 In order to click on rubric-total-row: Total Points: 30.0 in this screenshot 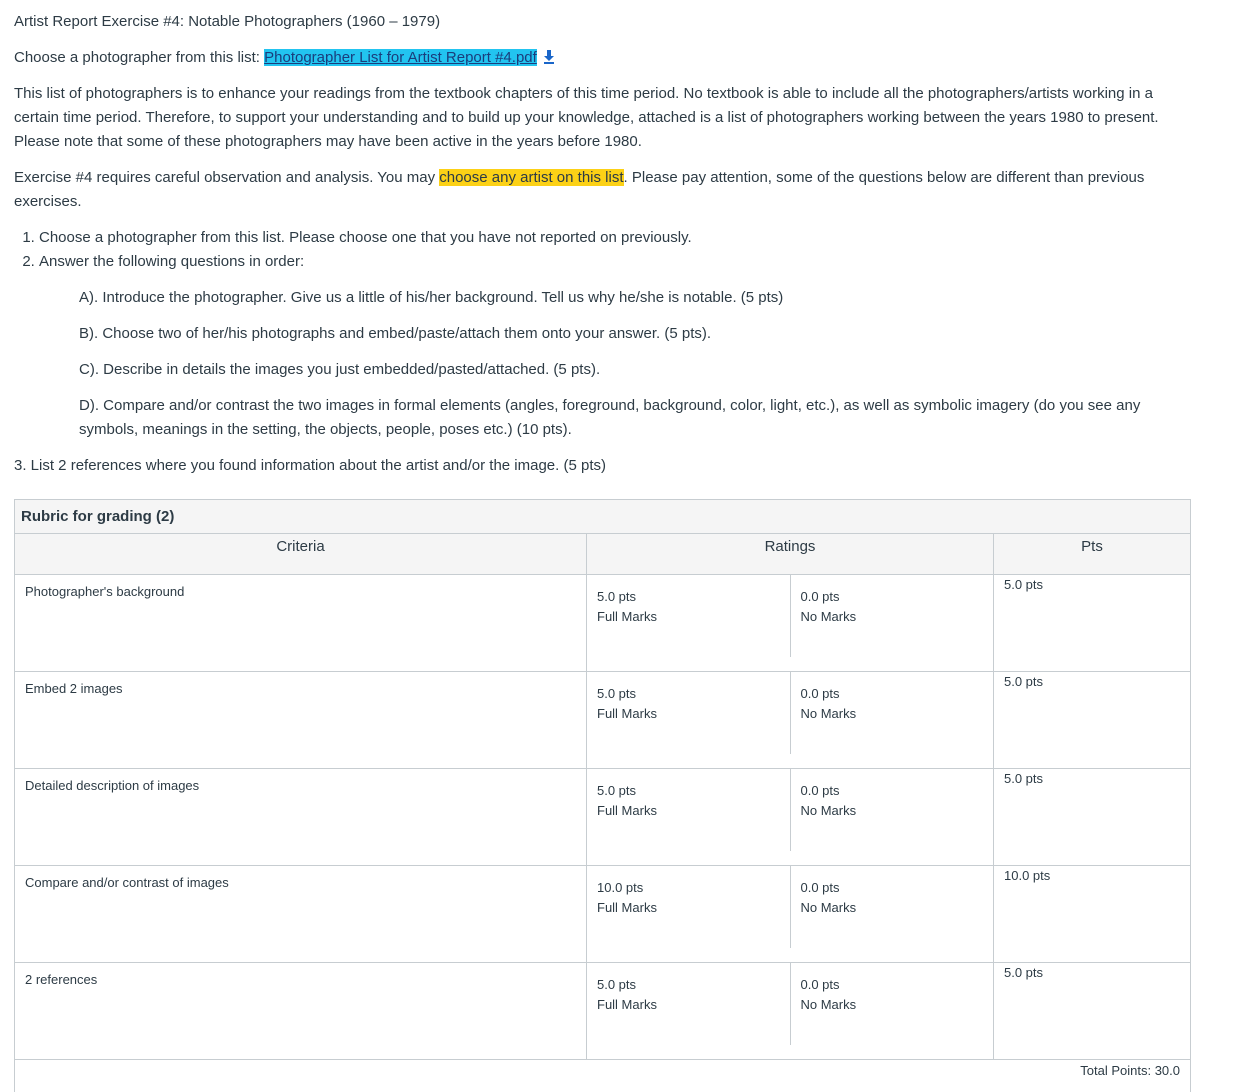, I will do `click(603, 1076)`.